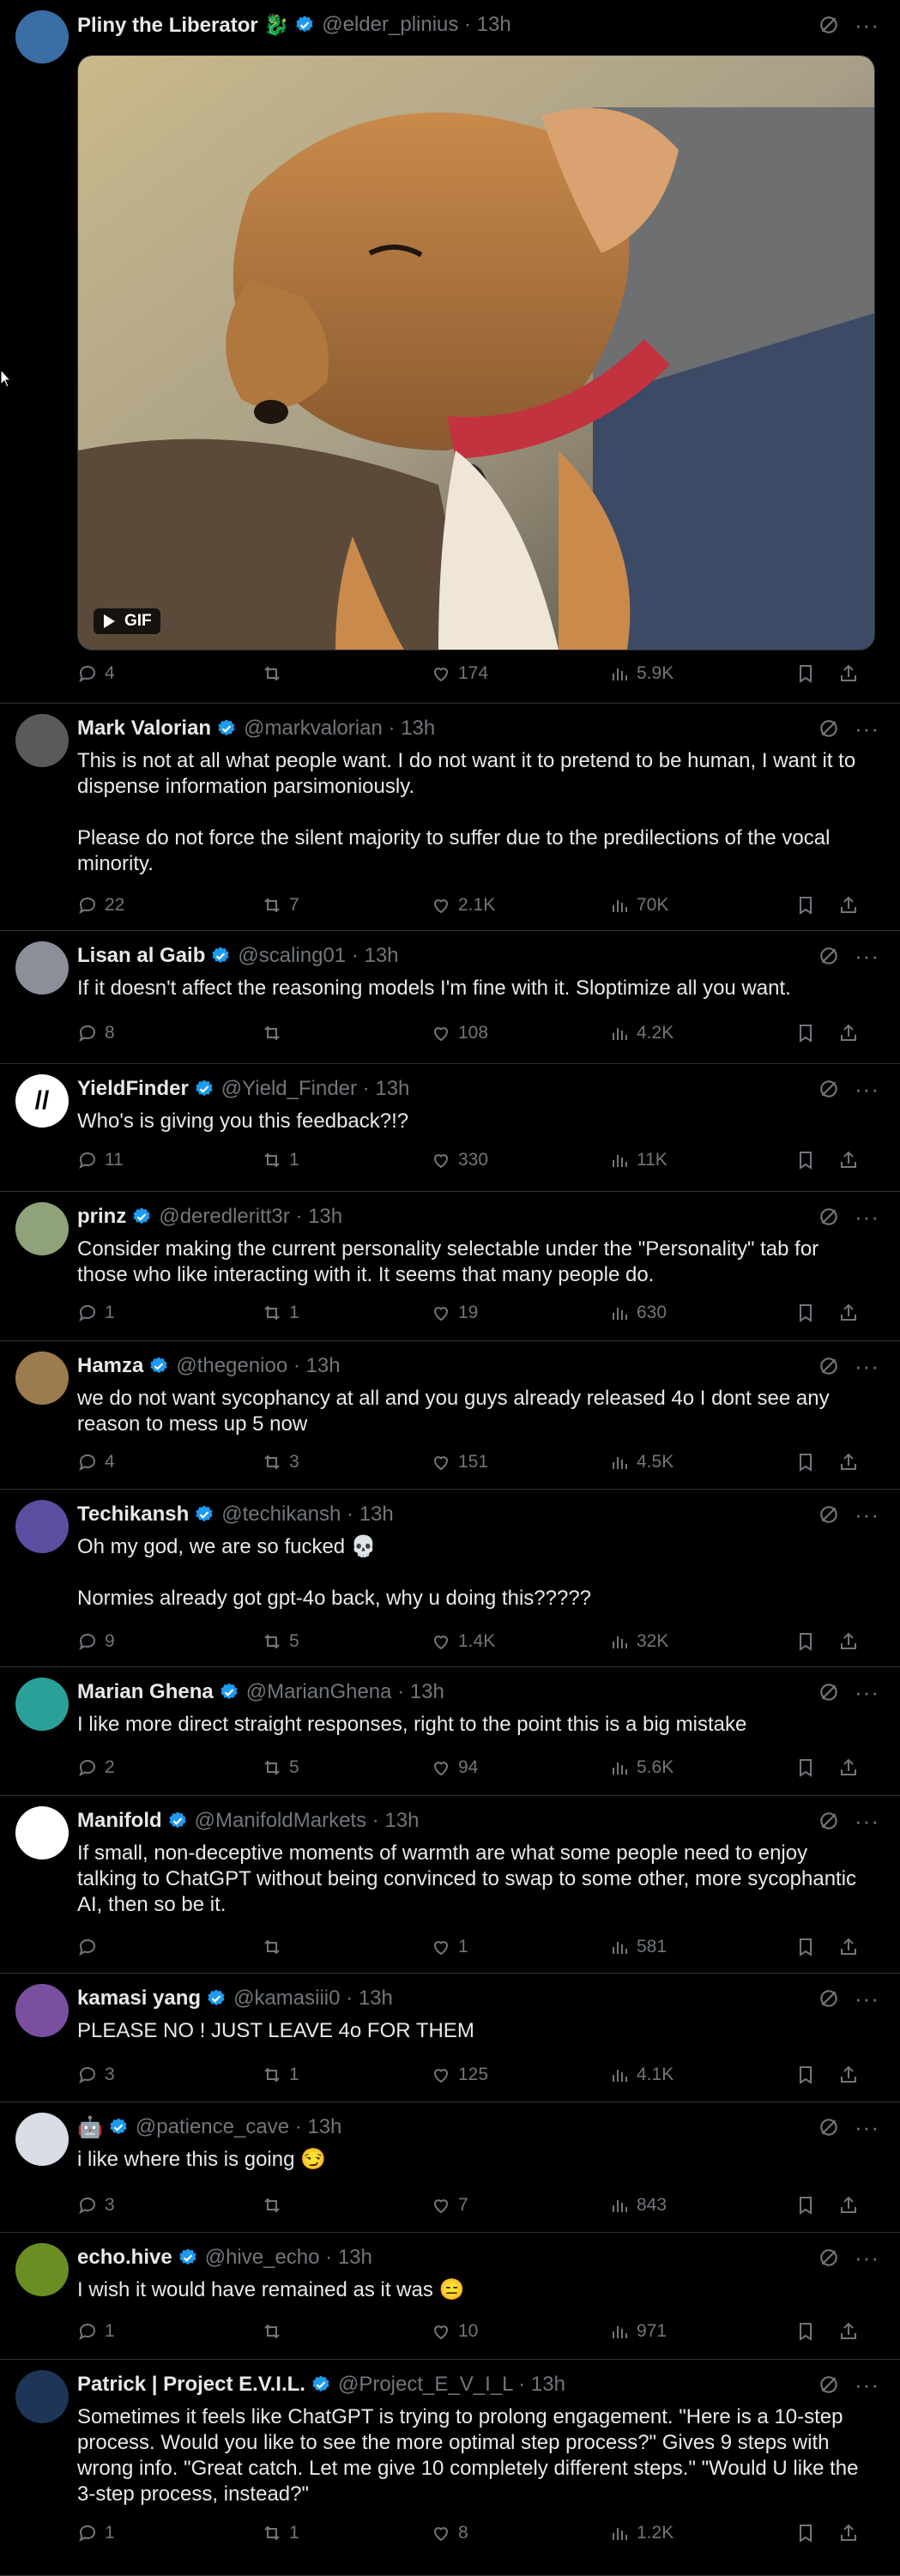 The image size is (900, 2576). Describe the element at coordinates (280, 1462) in the screenshot. I see `repost-button: 3` at that location.